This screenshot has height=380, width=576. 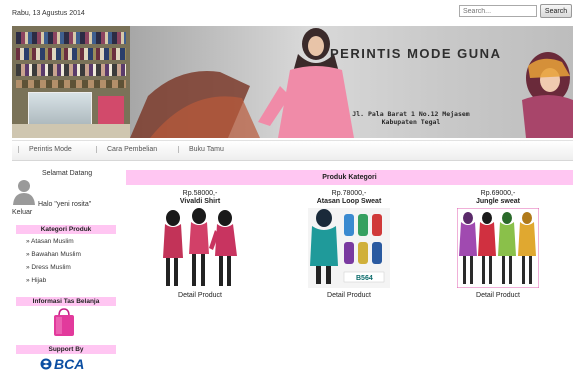 I want to click on address-line-1: Jl. Pala Barat 1 No.12 Mejasem, so click(x=411, y=114).